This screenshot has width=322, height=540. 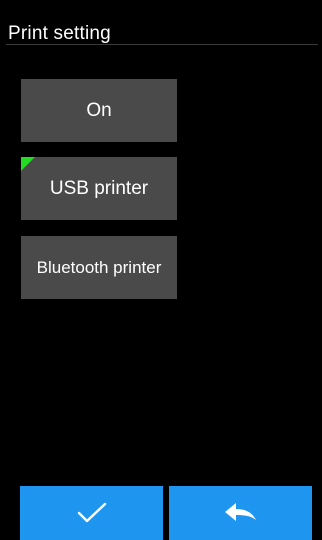 I want to click on option-bluetooth-printer-button: Bluetooth printer, so click(x=99, y=267).